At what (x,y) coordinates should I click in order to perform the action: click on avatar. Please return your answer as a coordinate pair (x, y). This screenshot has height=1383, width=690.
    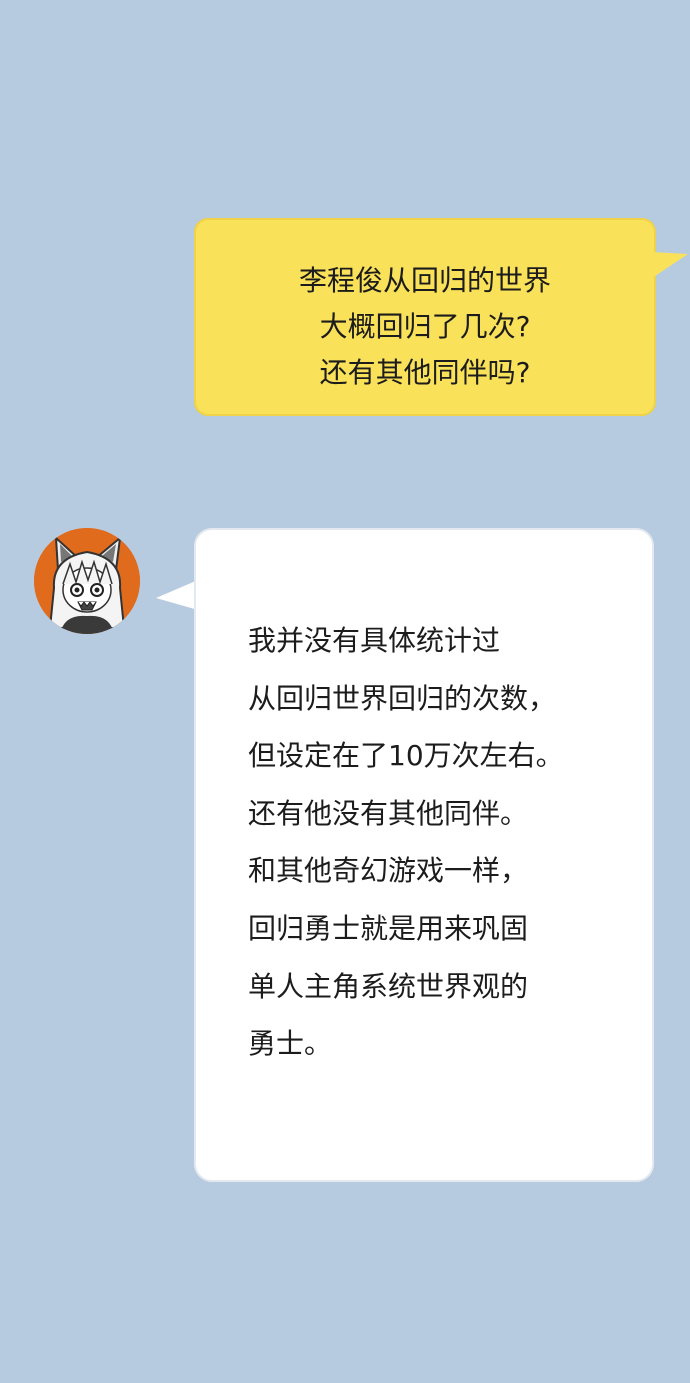
    Looking at the image, I should click on (87, 581).